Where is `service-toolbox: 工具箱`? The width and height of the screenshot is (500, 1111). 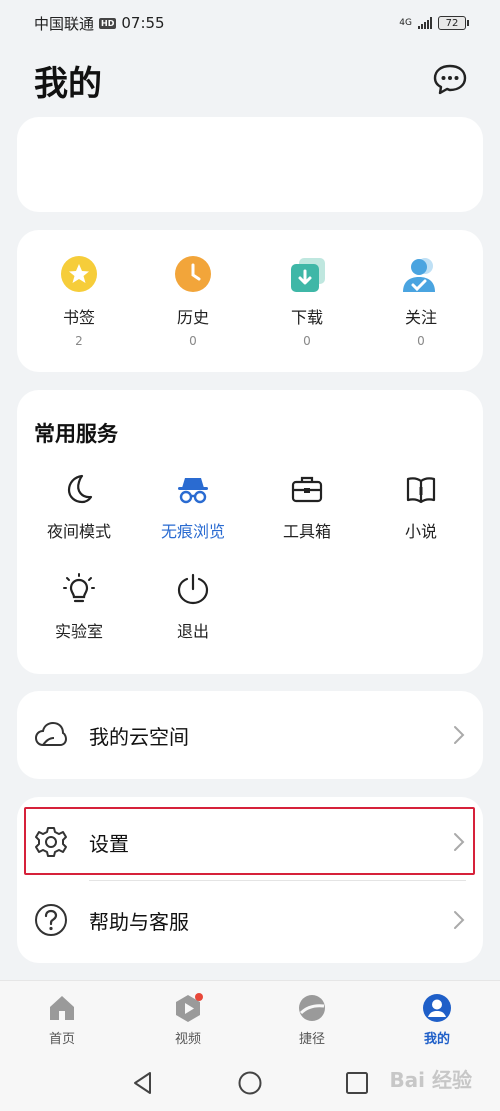
service-toolbox: 工具箱 is located at coordinates (307, 507).